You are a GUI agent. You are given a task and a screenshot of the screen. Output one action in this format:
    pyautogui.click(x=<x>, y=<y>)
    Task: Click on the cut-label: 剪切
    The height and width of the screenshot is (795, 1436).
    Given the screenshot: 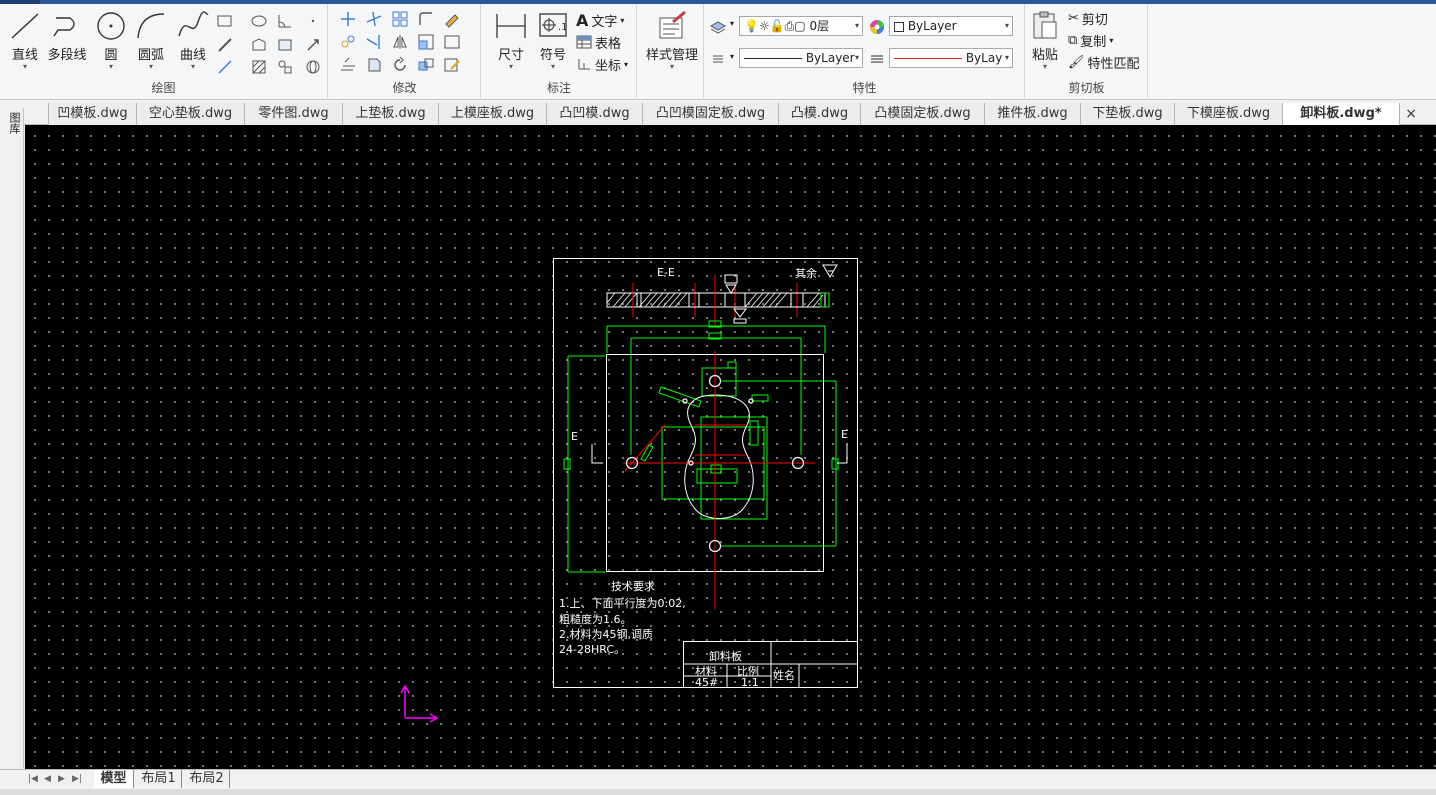 What is the action you would take?
    pyautogui.click(x=1094, y=20)
    